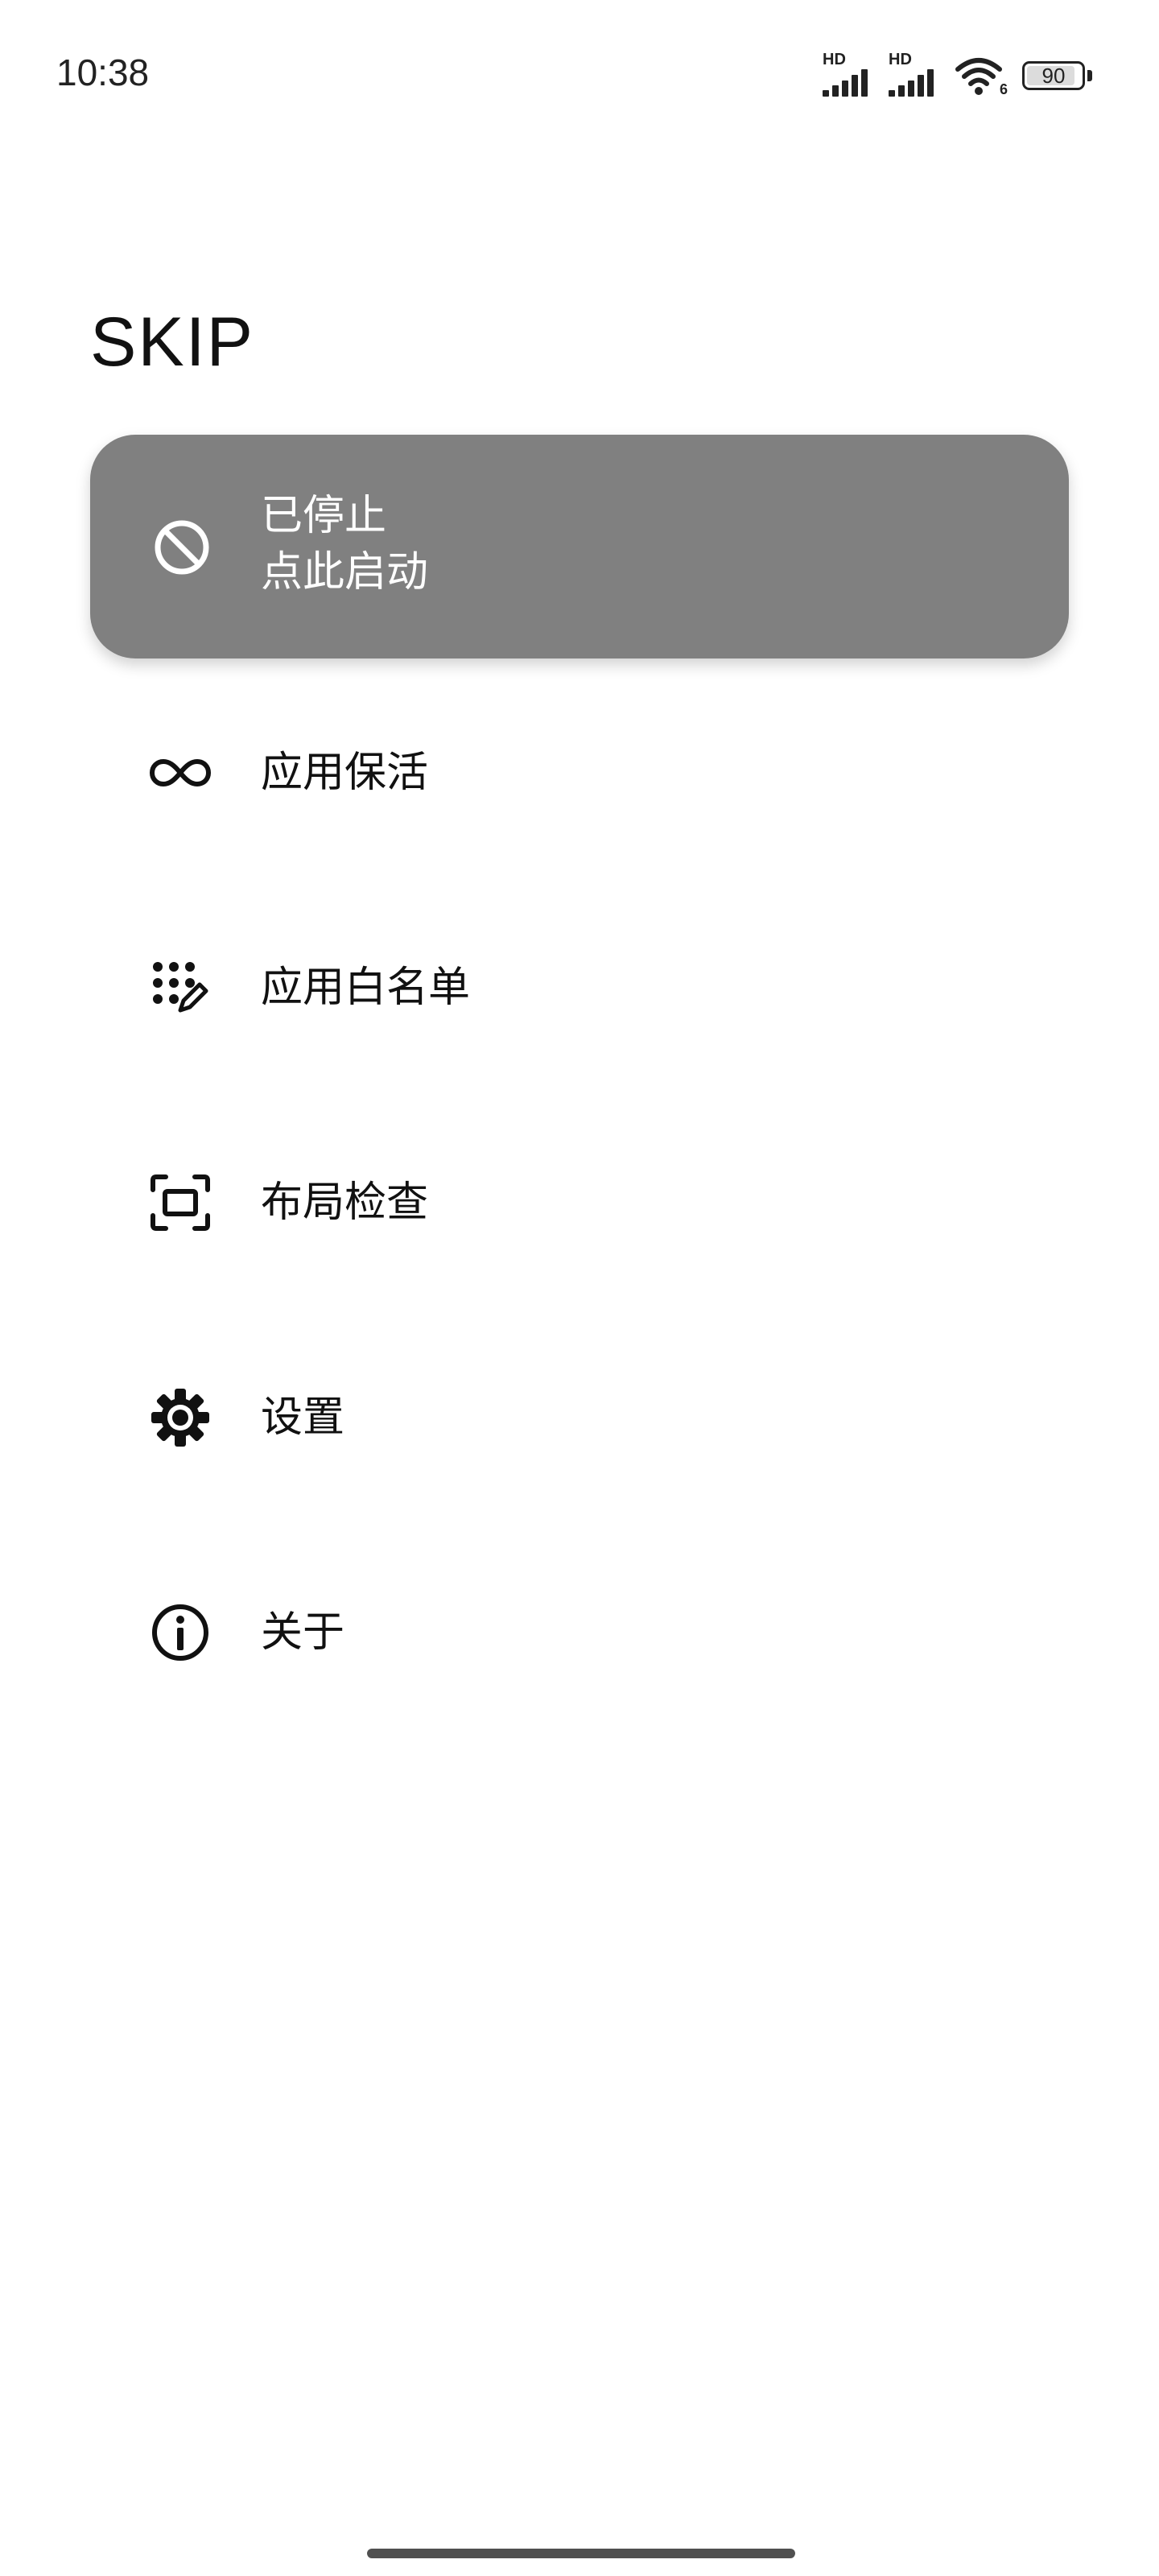 The width and height of the screenshot is (1159, 2576). I want to click on menu-label-whitelist: 应用白名单, so click(366, 988).